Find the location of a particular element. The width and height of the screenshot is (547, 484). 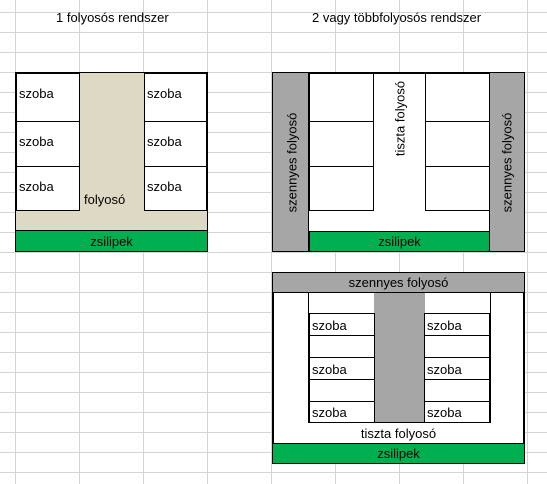

dirty-corridor-right-label: szennyes folyosó is located at coordinates (507, 162).